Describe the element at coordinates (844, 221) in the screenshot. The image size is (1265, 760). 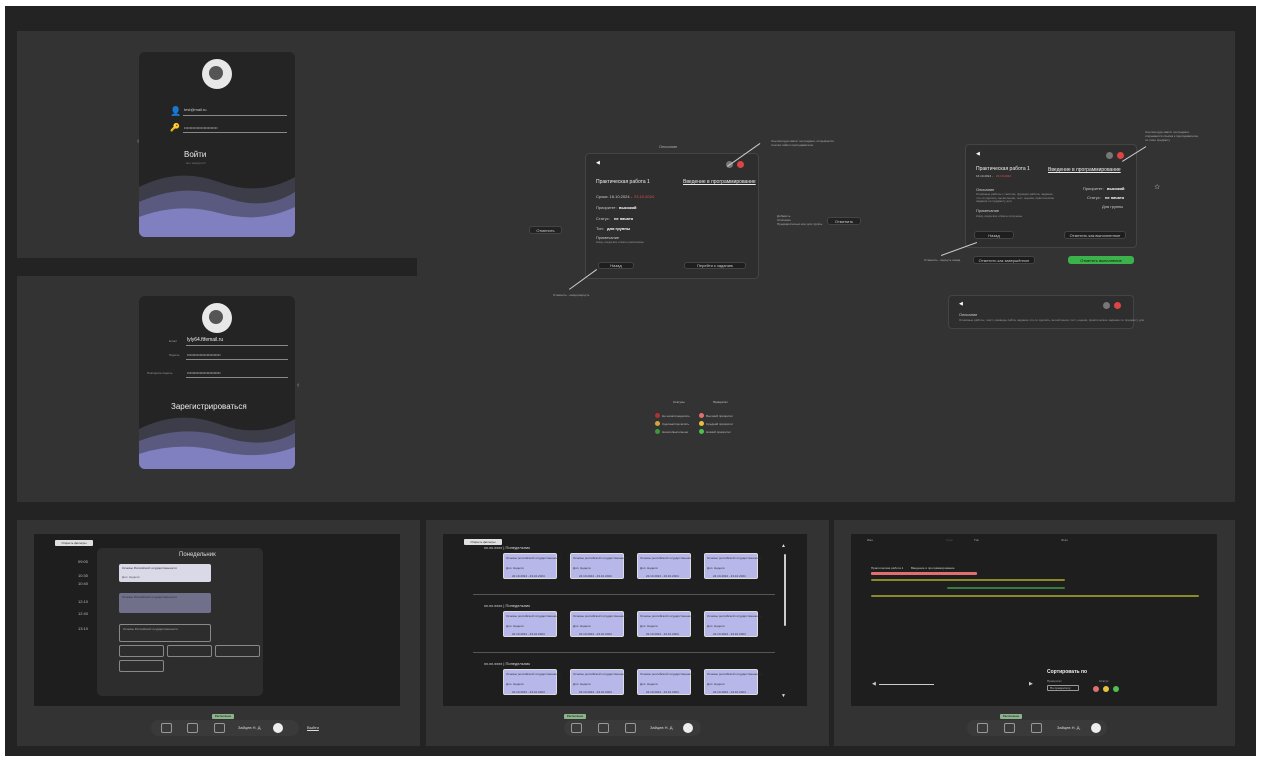
I see `annotation-right-button: Отменить` at that location.